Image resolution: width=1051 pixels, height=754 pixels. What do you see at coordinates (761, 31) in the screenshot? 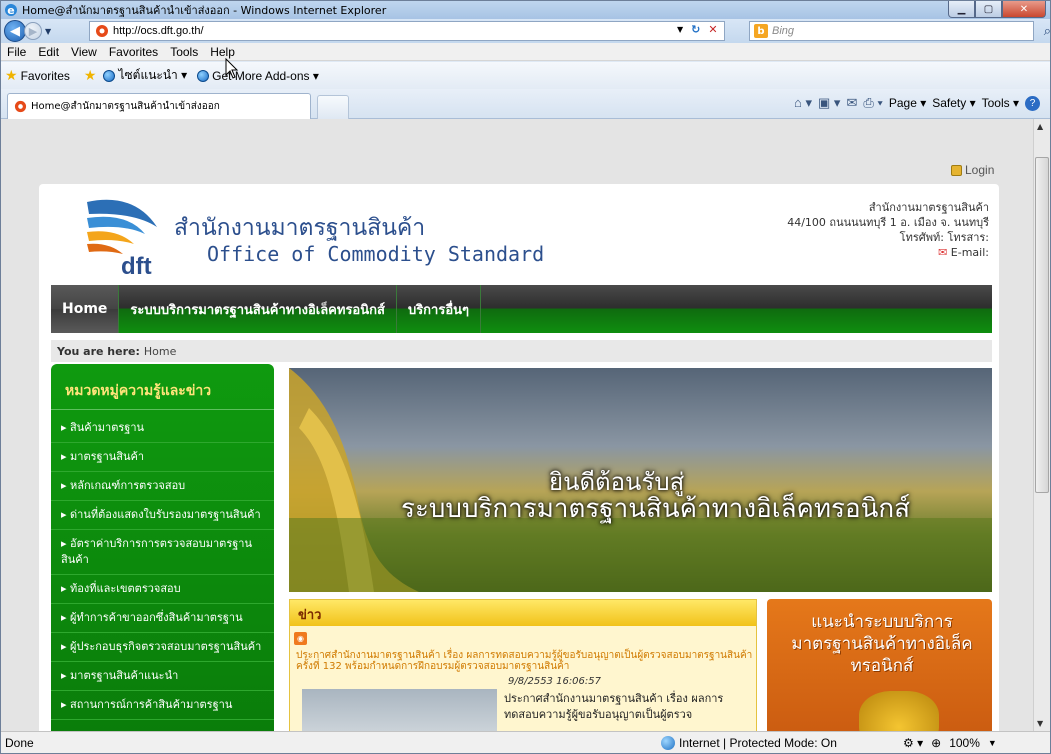
I see `bing-icon: b` at bounding box center [761, 31].